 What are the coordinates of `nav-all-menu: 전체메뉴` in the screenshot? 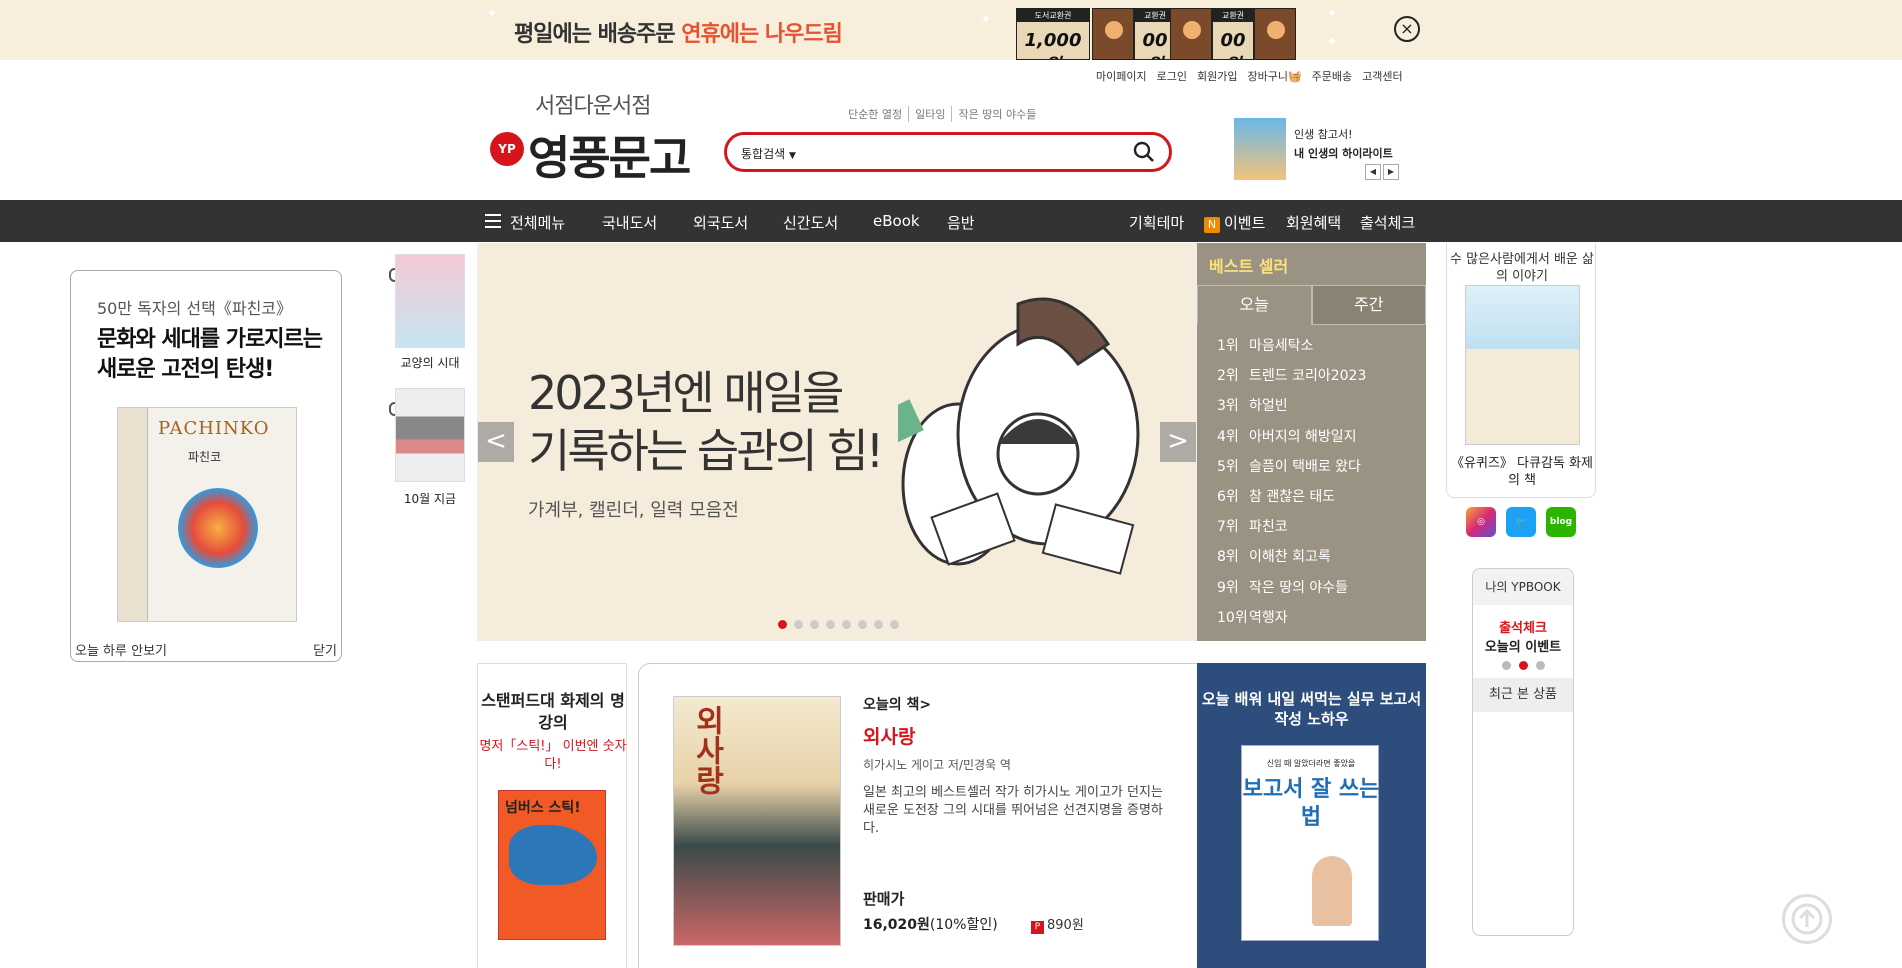 It's located at (537, 222).